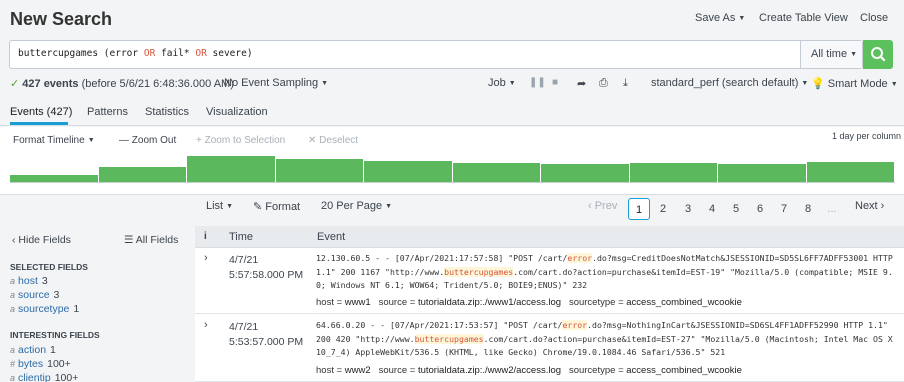 The width and height of the screenshot is (904, 382). Describe the element at coordinates (55, 335) in the screenshot. I see `interesting-fields-heading: INTERESTING FIELDS` at that location.